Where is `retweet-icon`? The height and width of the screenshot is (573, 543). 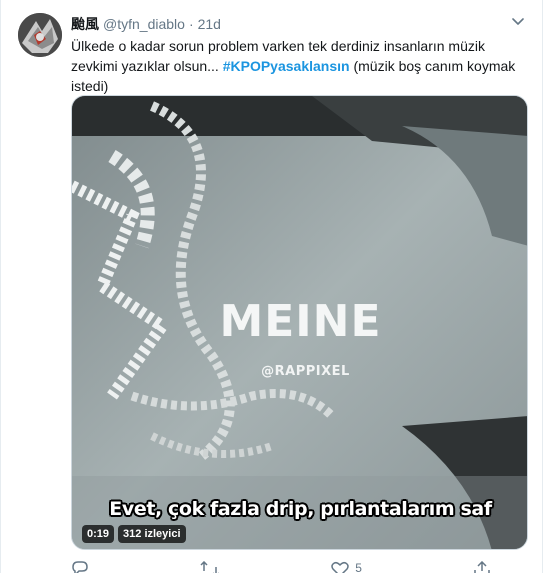
retweet-icon is located at coordinates (210, 567).